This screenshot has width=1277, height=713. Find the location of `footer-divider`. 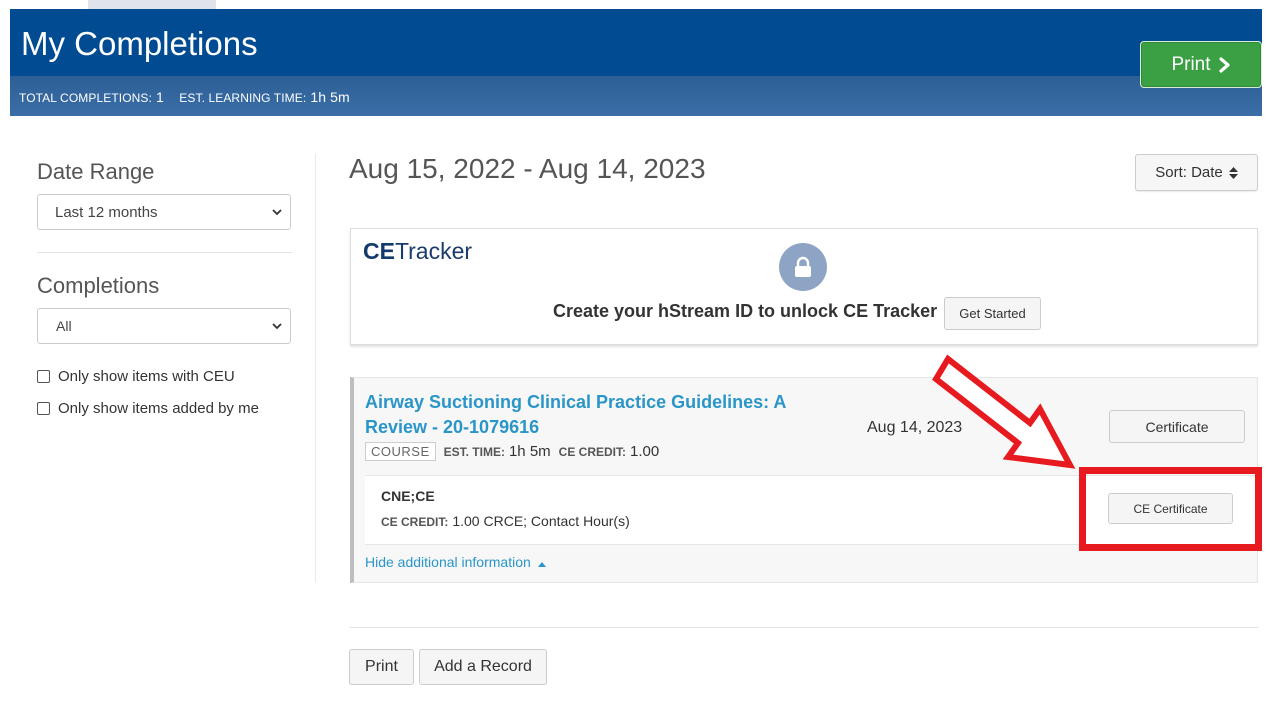

footer-divider is located at coordinates (804, 627).